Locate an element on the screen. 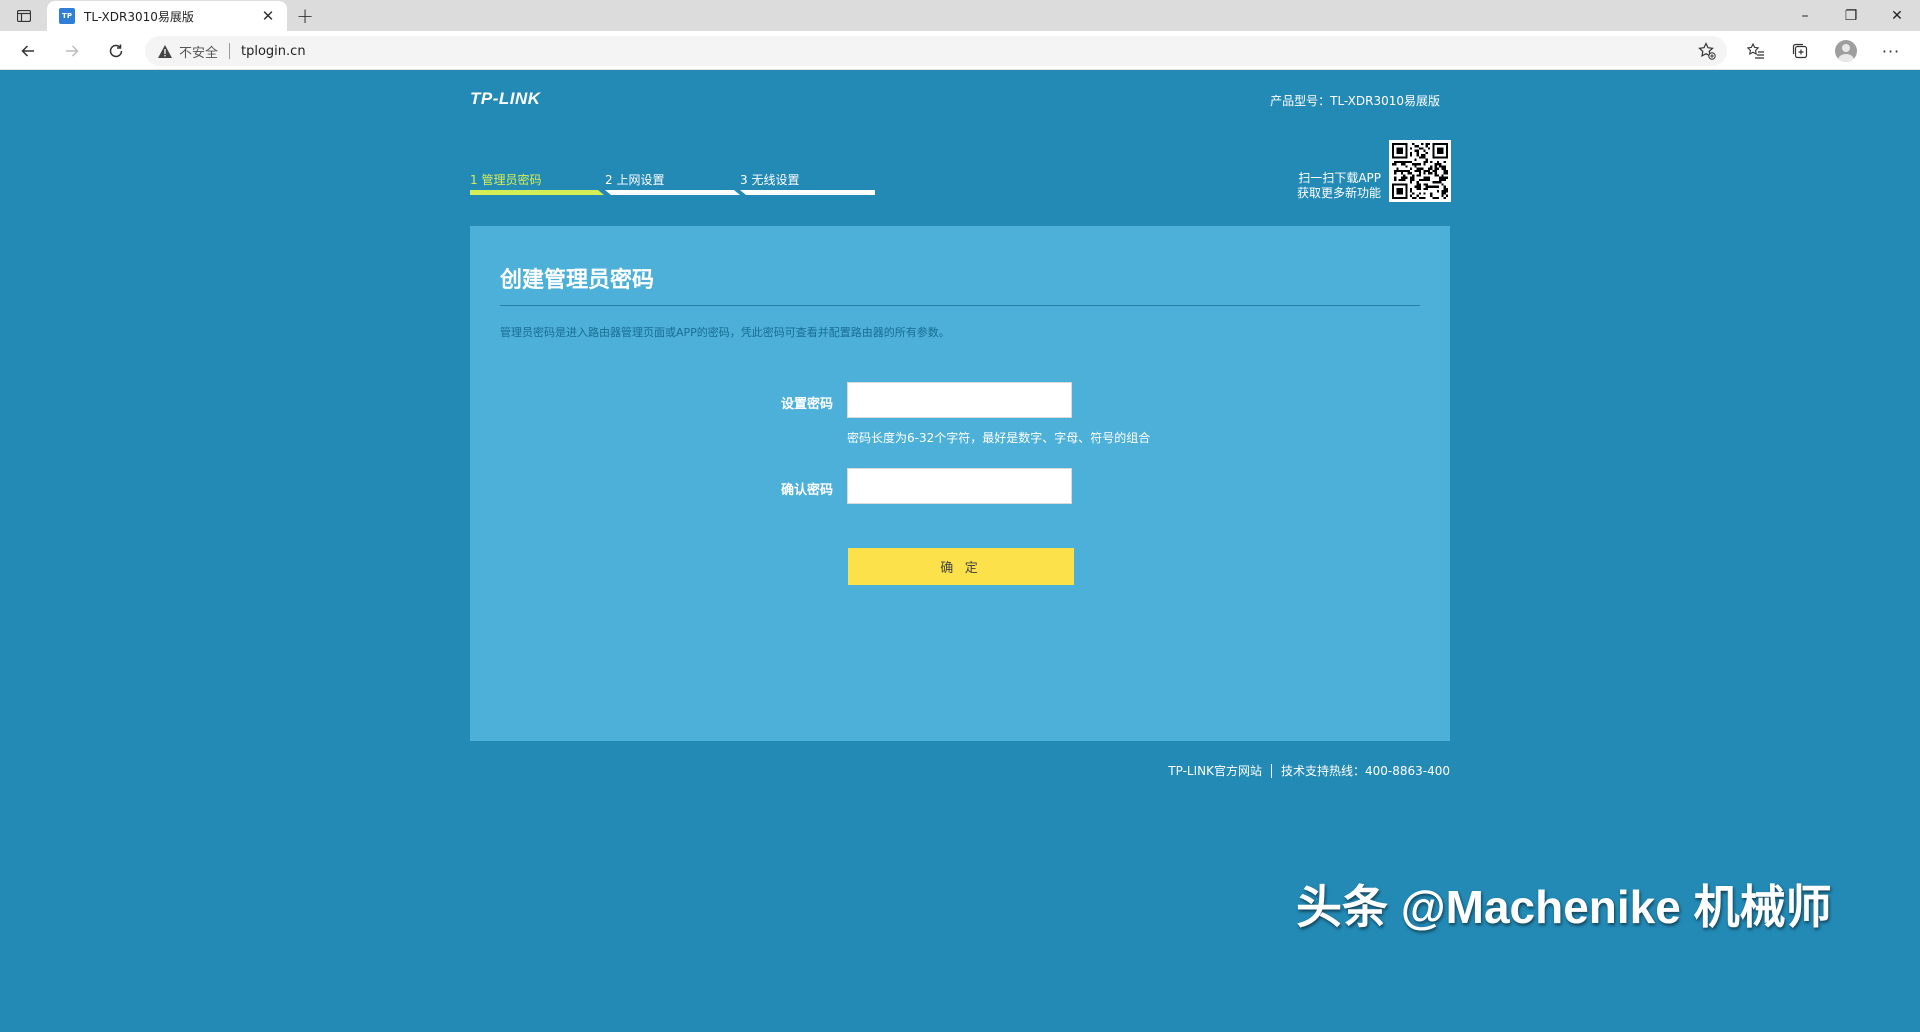 The width and height of the screenshot is (1920, 1033). collections-icon is located at coordinates (1800, 51).